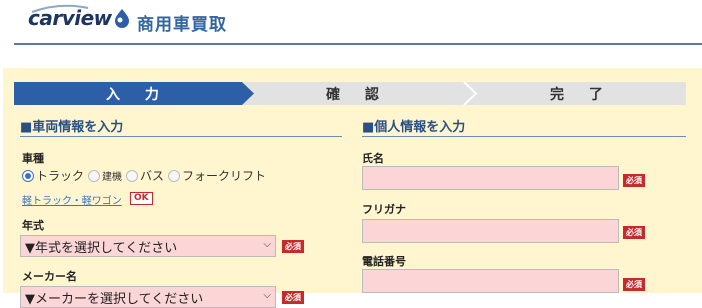 This screenshot has height=308, width=702. Describe the element at coordinates (79, 17) in the screenshot. I see `carview-logo: carview` at that location.